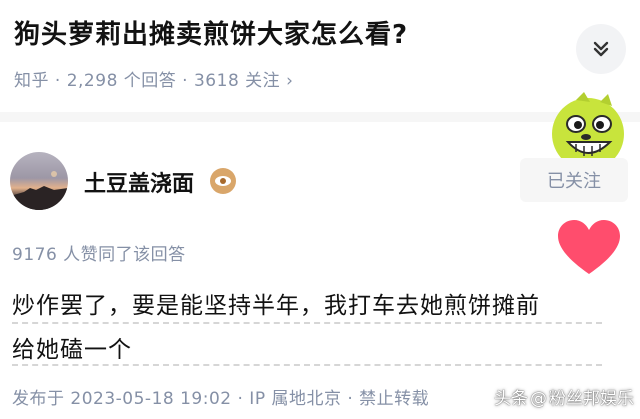 The width and height of the screenshot is (640, 419). Describe the element at coordinates (511, 399) in the screenshot. I see `watermark-source: 头条` at that location.